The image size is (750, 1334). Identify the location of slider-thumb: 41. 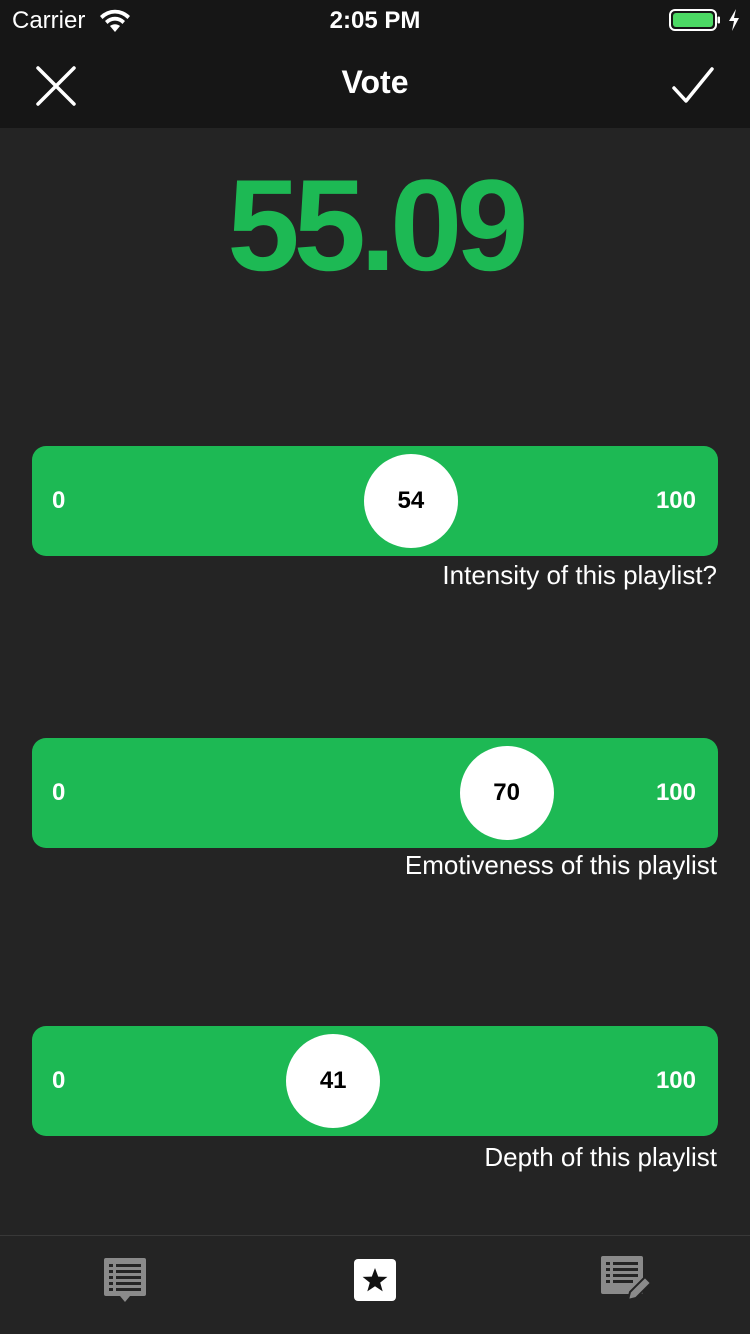
(333, 1081).